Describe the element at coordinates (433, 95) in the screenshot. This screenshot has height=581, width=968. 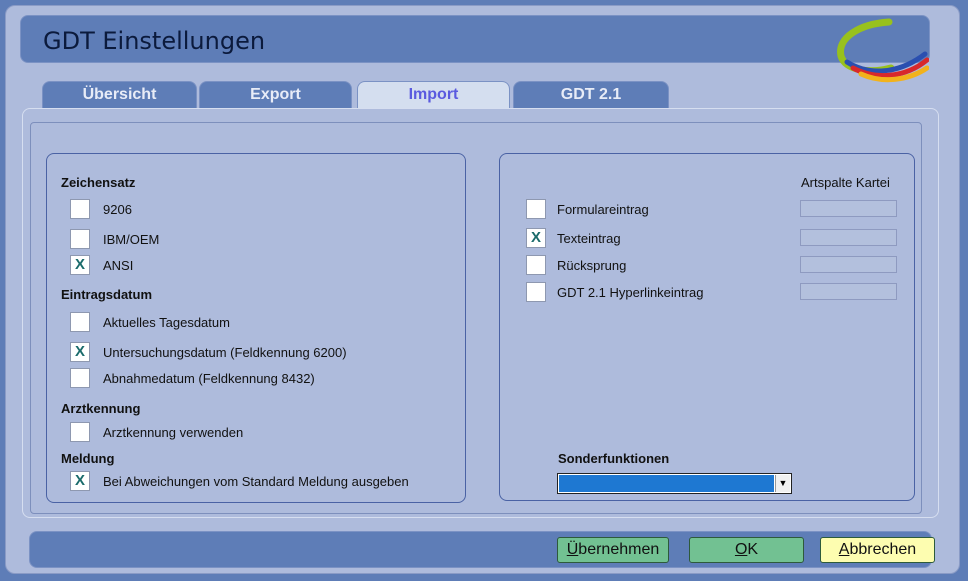
I see `tab-import: Import` at that location.